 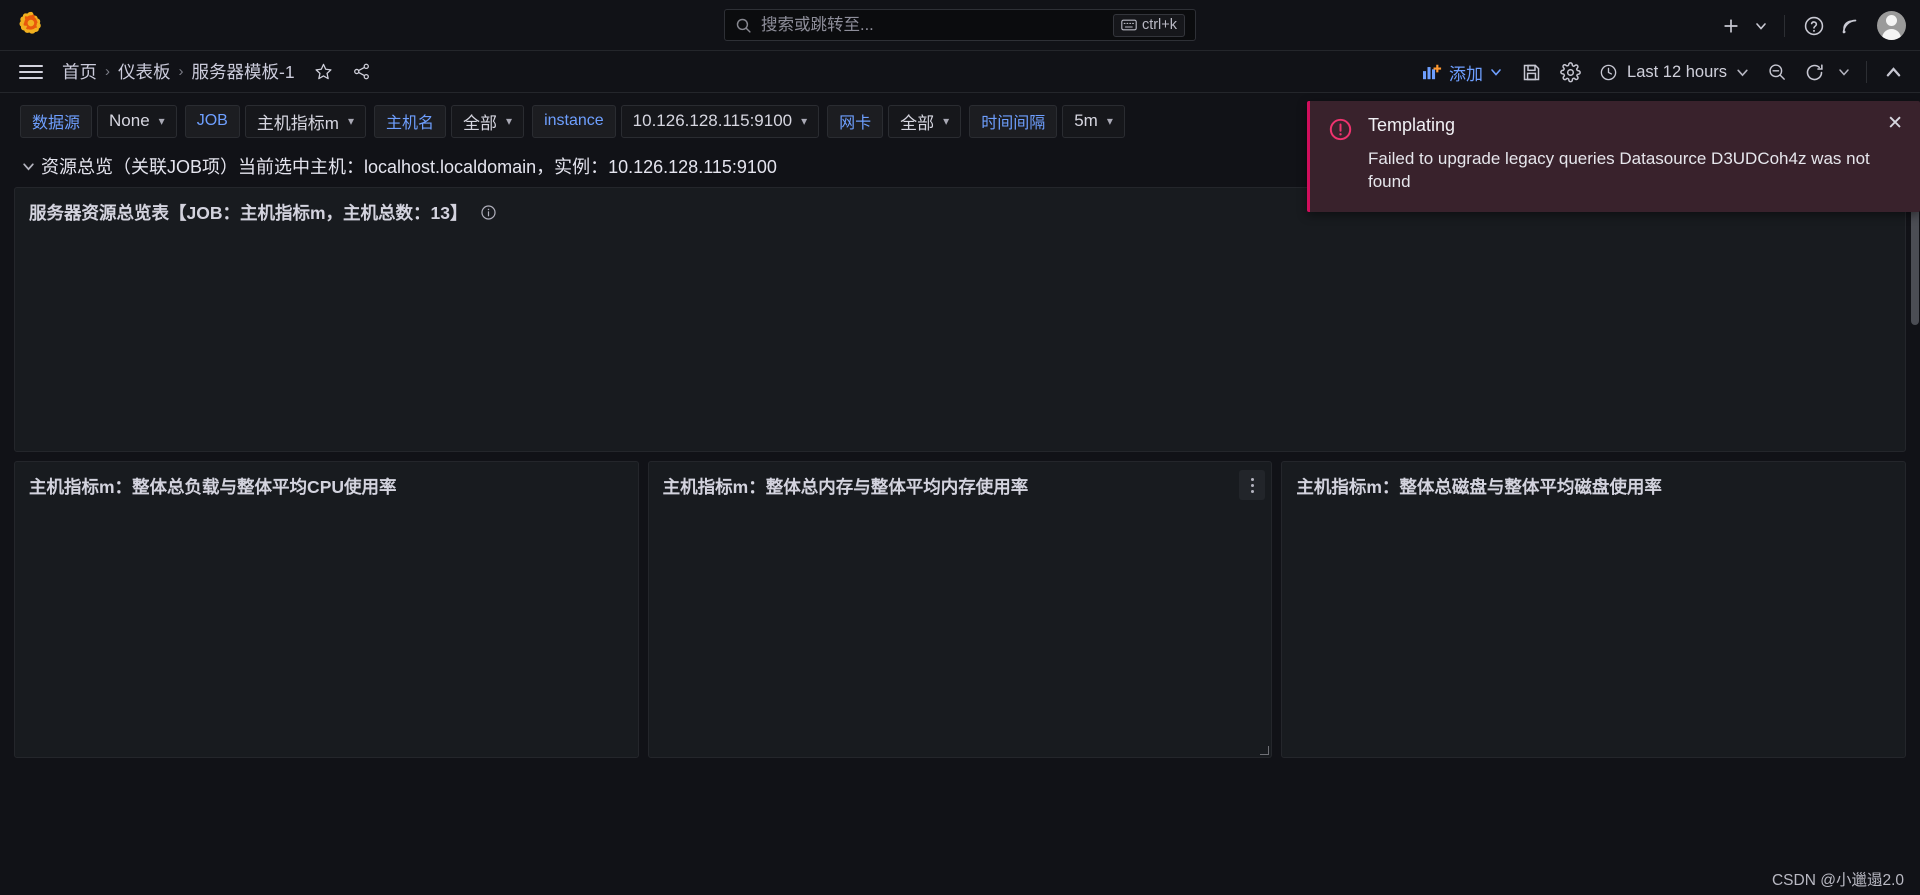 I want to click on help-button, so click(x=1814, y=26).